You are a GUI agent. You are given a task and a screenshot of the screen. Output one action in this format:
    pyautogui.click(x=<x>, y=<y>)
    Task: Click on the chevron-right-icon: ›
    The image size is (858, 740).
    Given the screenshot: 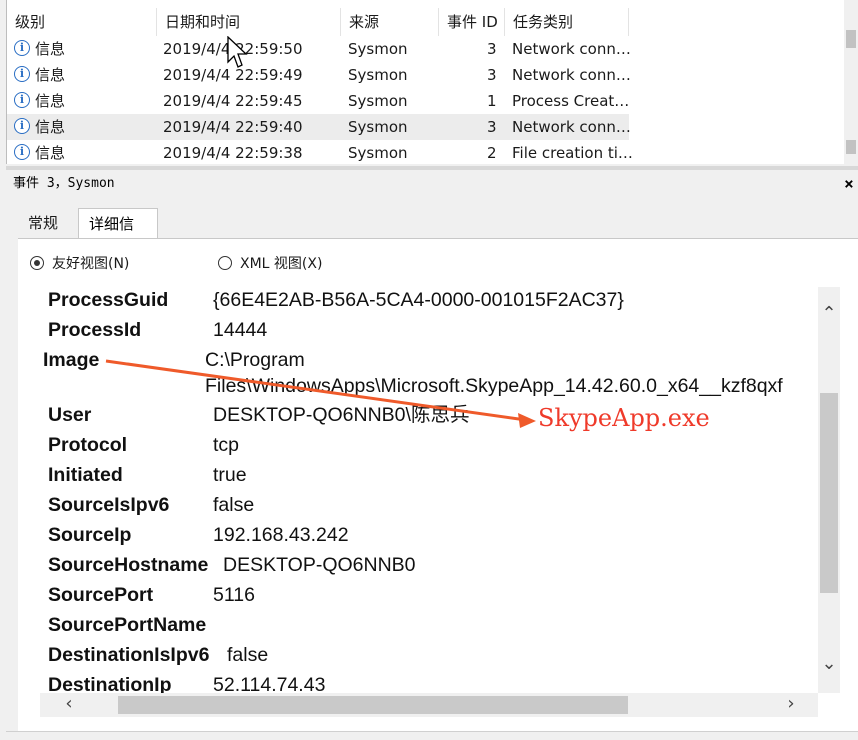 What is the action you would take?
    pyautogui.click(x=791, y=703)
    